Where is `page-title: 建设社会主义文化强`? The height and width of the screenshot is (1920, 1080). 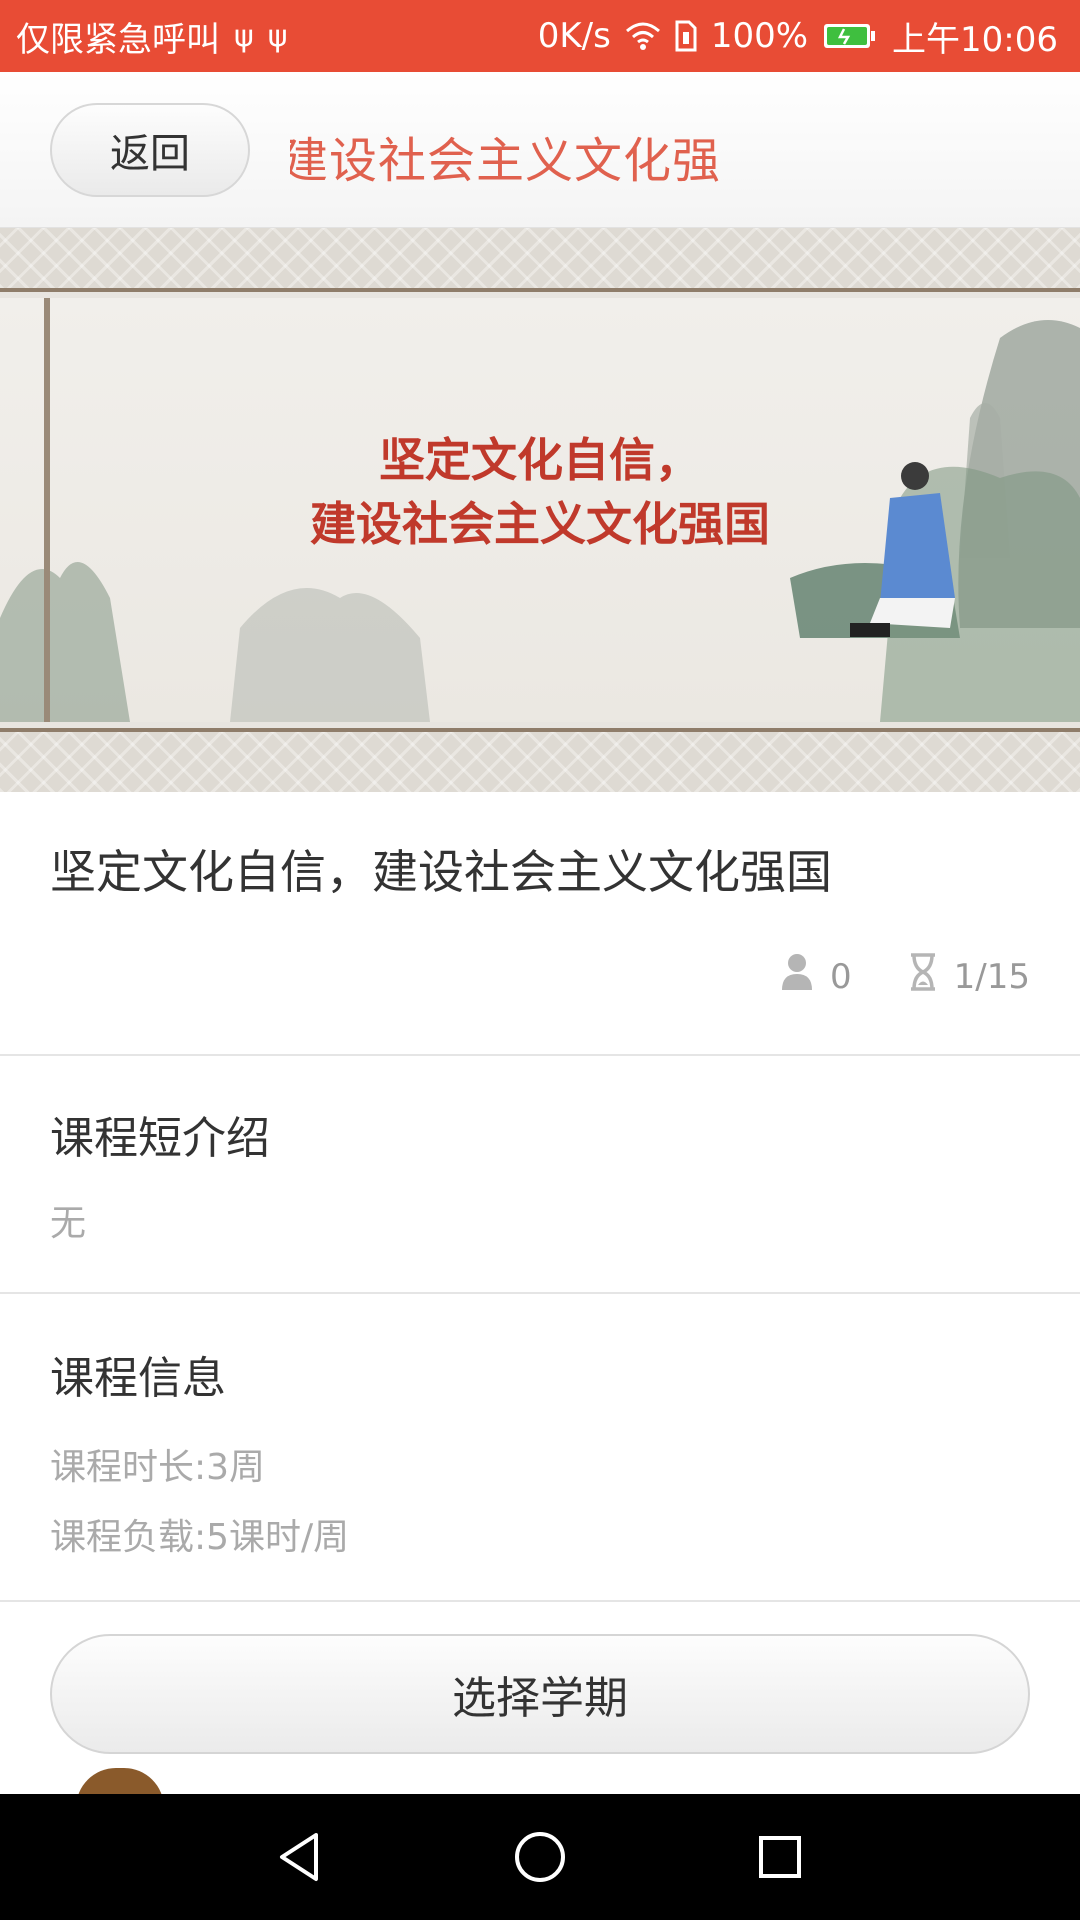 page-title: 建设社会主义文化强 is located at coordinates (506, 158).